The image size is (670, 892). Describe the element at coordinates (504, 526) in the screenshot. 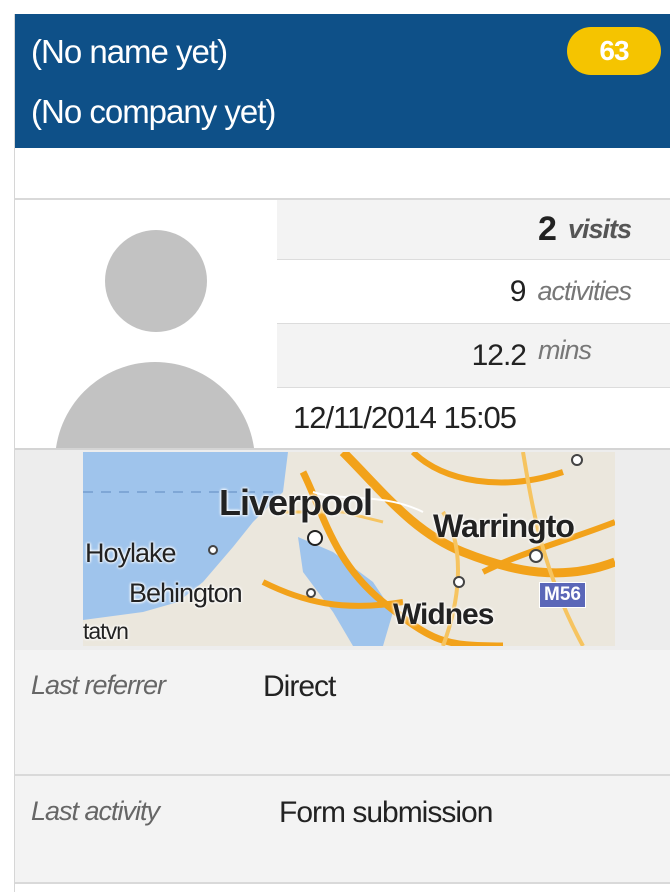

I see `map-label-warrington: Warringto` at that location.